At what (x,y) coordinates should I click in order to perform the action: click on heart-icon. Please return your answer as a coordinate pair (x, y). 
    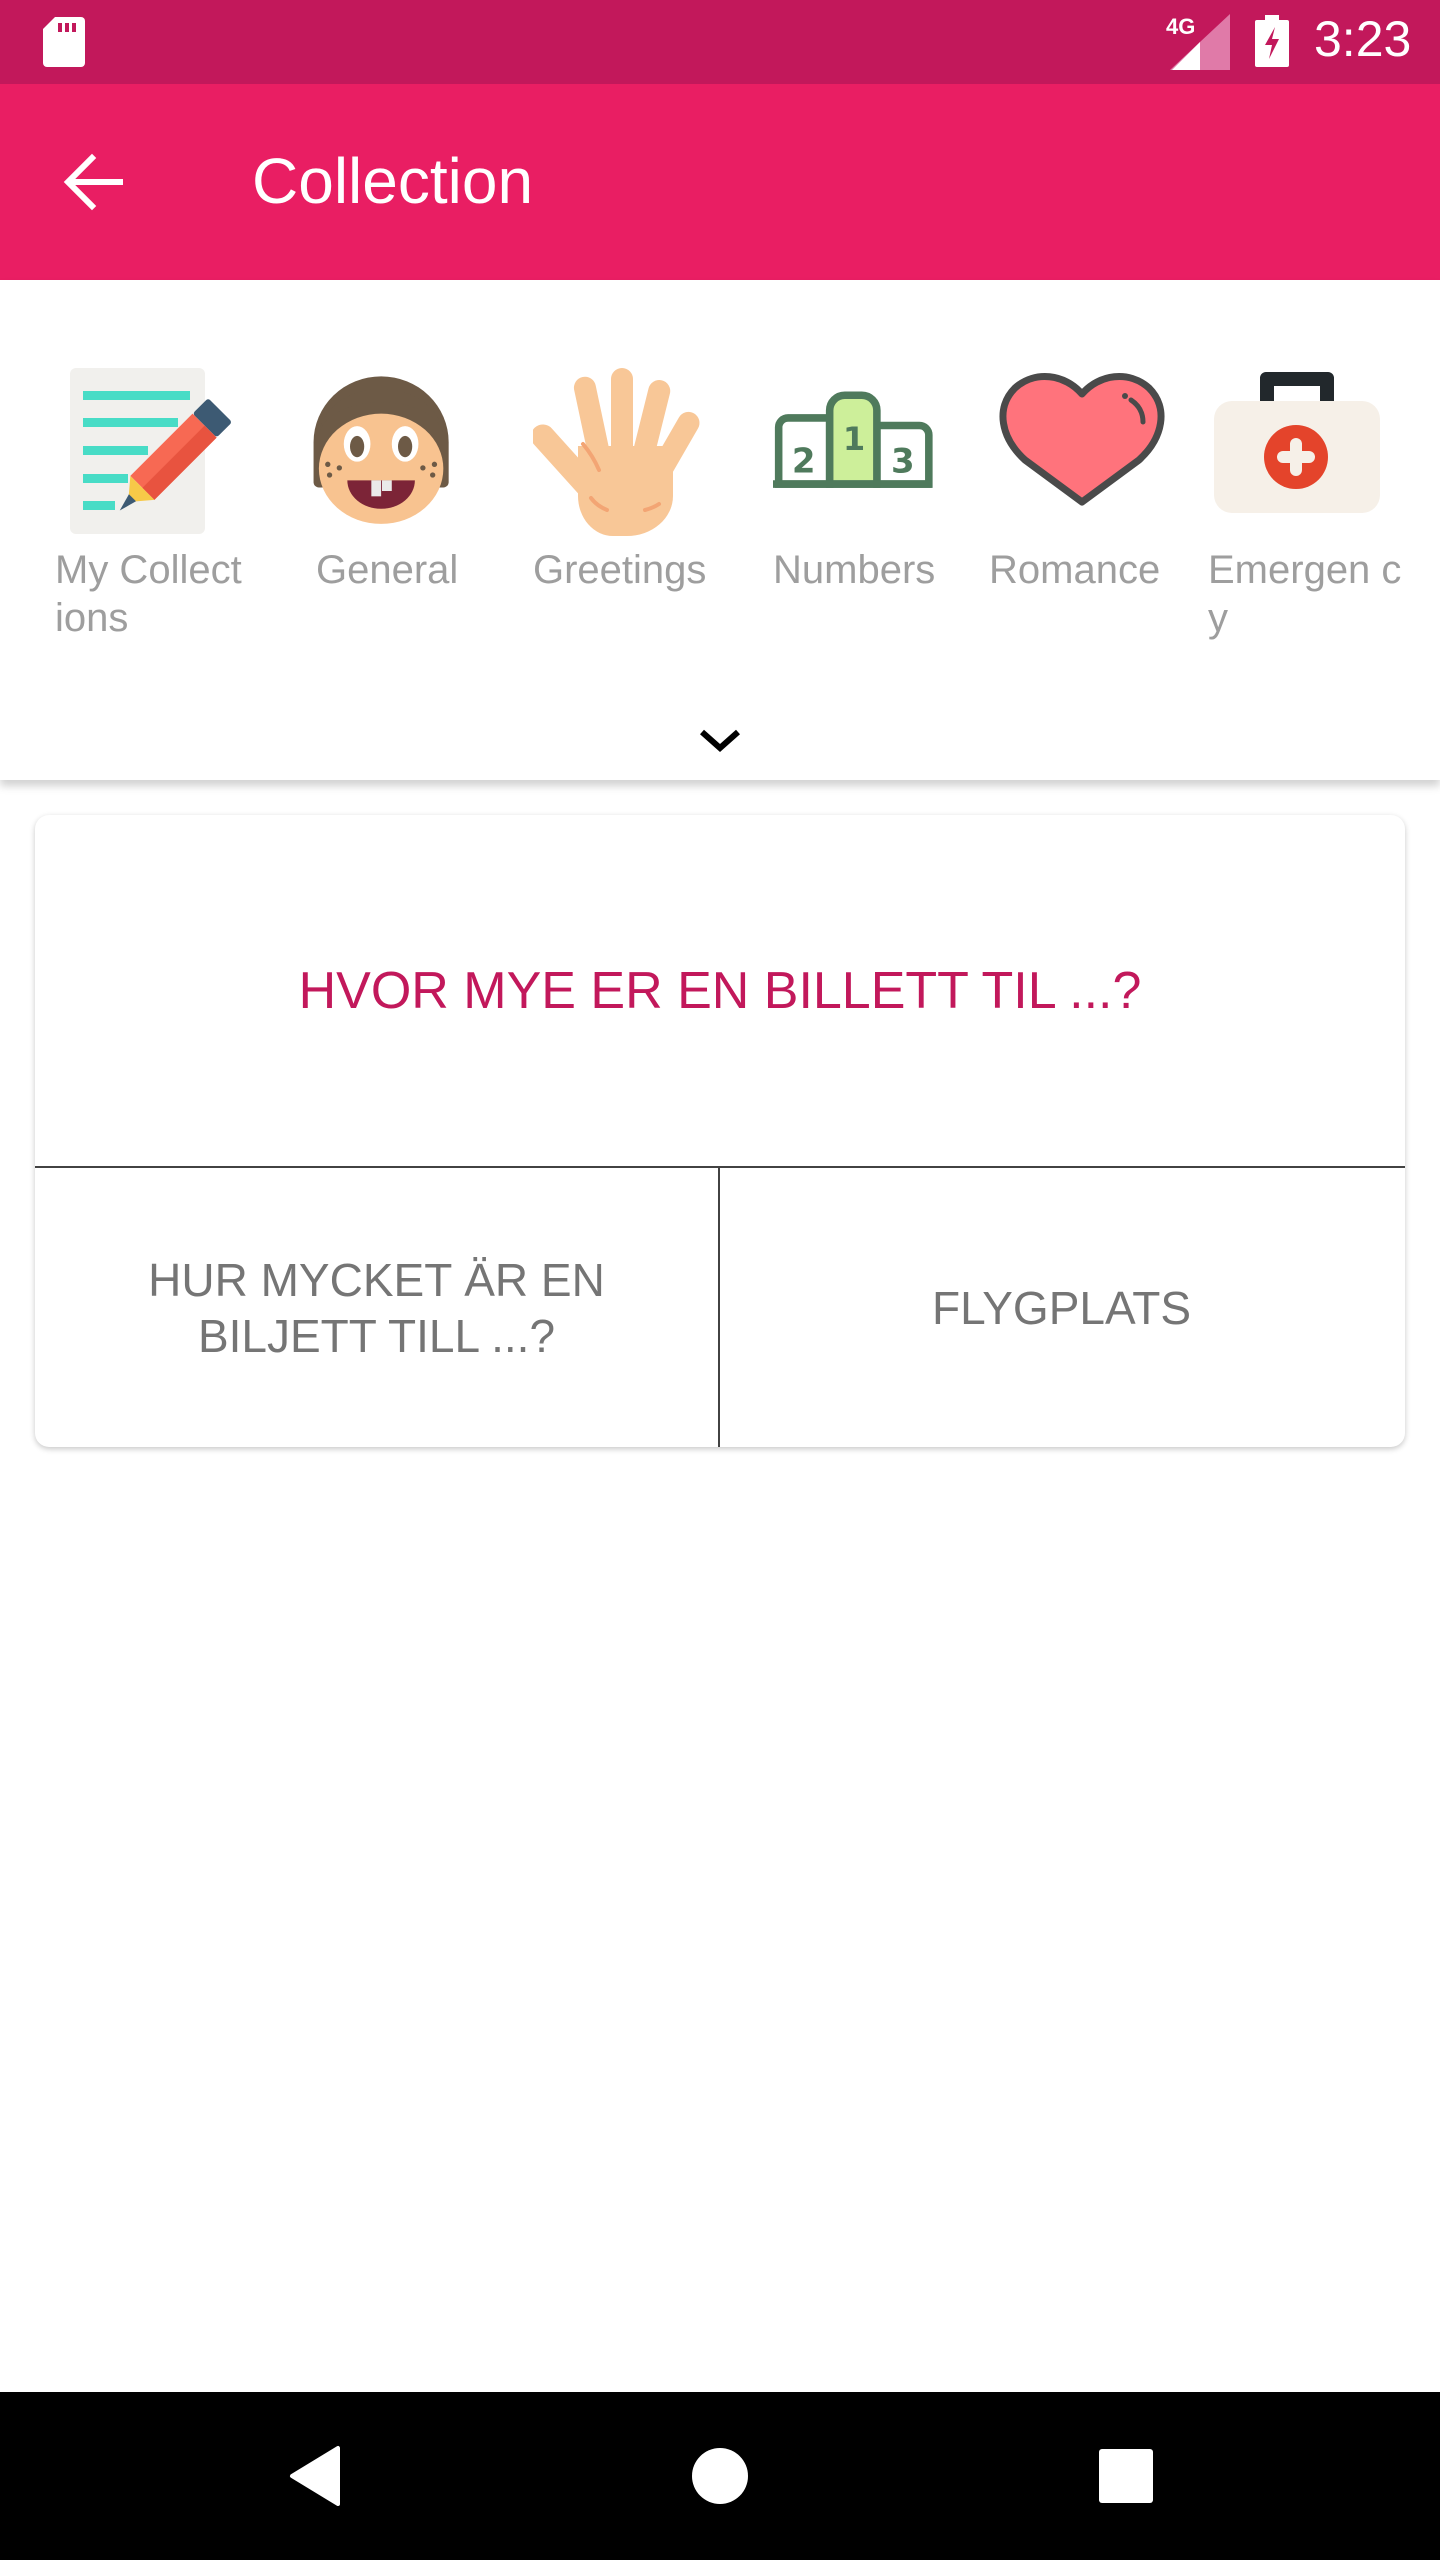
    Looking at the image, I should click on (1082, 439).